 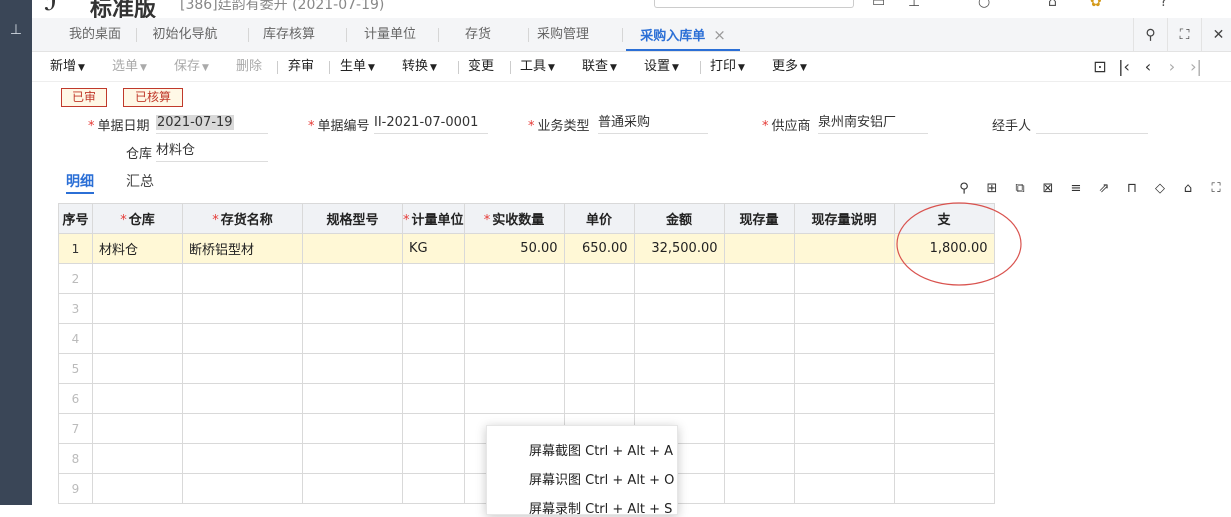 What do you see at coordinates (185, 35) in the screenshot?
I see `tab-init-nav: 初始化导航` at bounding box center [185, 35].